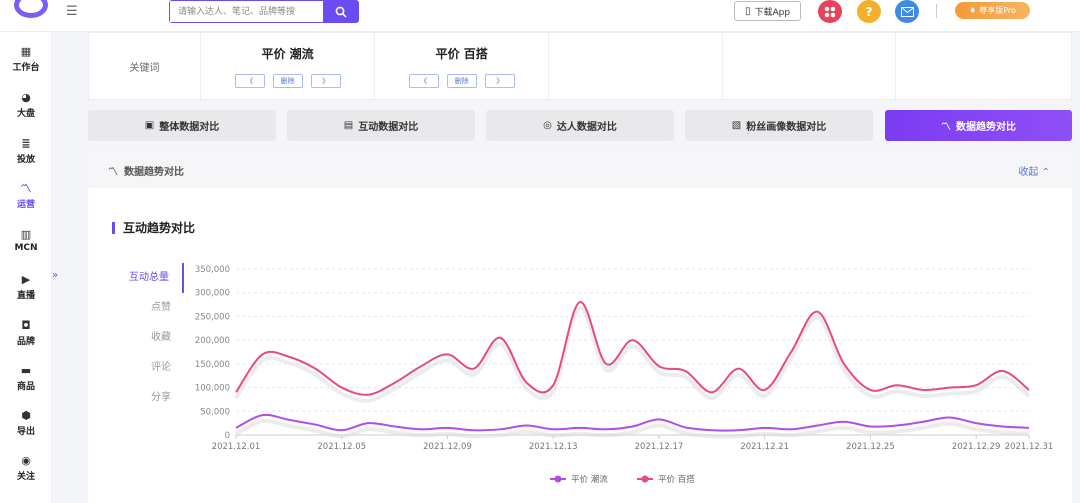 Image resolution: width=1080 pixels, height=503 pixels. Describe the element at coordinates (26, 97) in the screenshot. I see `pie-icon: ◕` at that location.